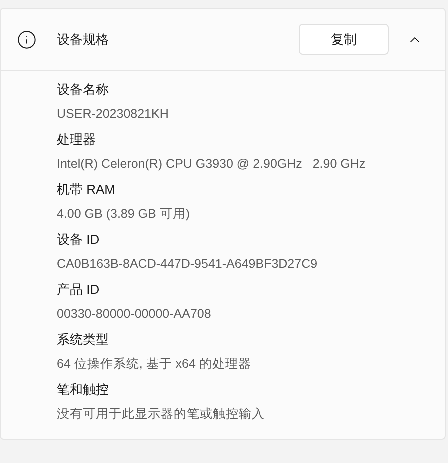 This screenshot has height=463, width=448. I want to click on spec-value: 00330-80000-00000-AA708, so click(134, 314).